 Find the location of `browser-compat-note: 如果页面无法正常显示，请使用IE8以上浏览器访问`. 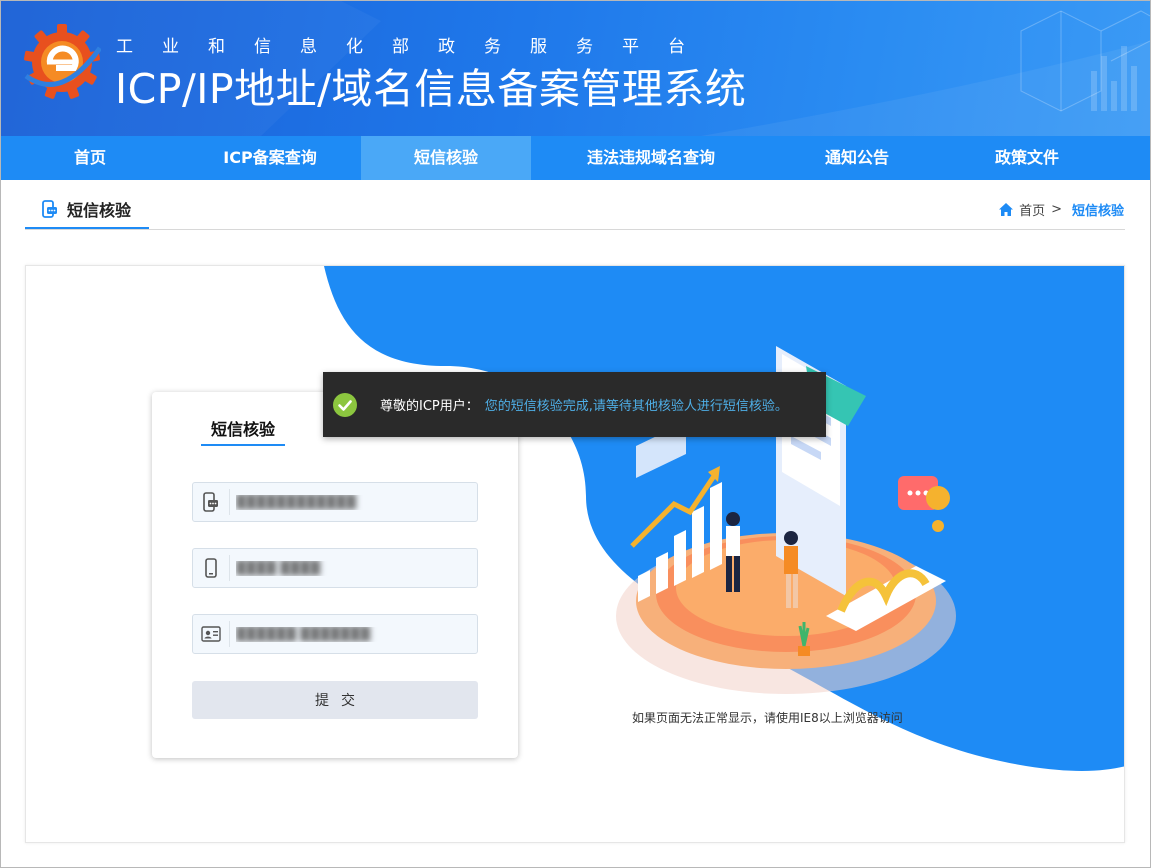

browser-compat-note: 如果页面无法正常显示，请使用IE8以上浏览器访问 is located at coordinates (767, 718).